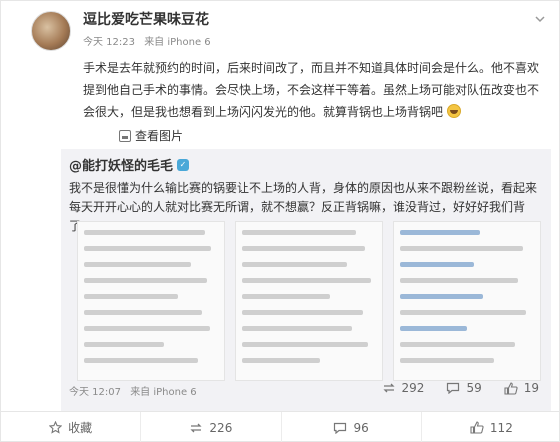 This screenshot has width=560, height=442. I want to click on repost-count: 226, so click(221, 427).